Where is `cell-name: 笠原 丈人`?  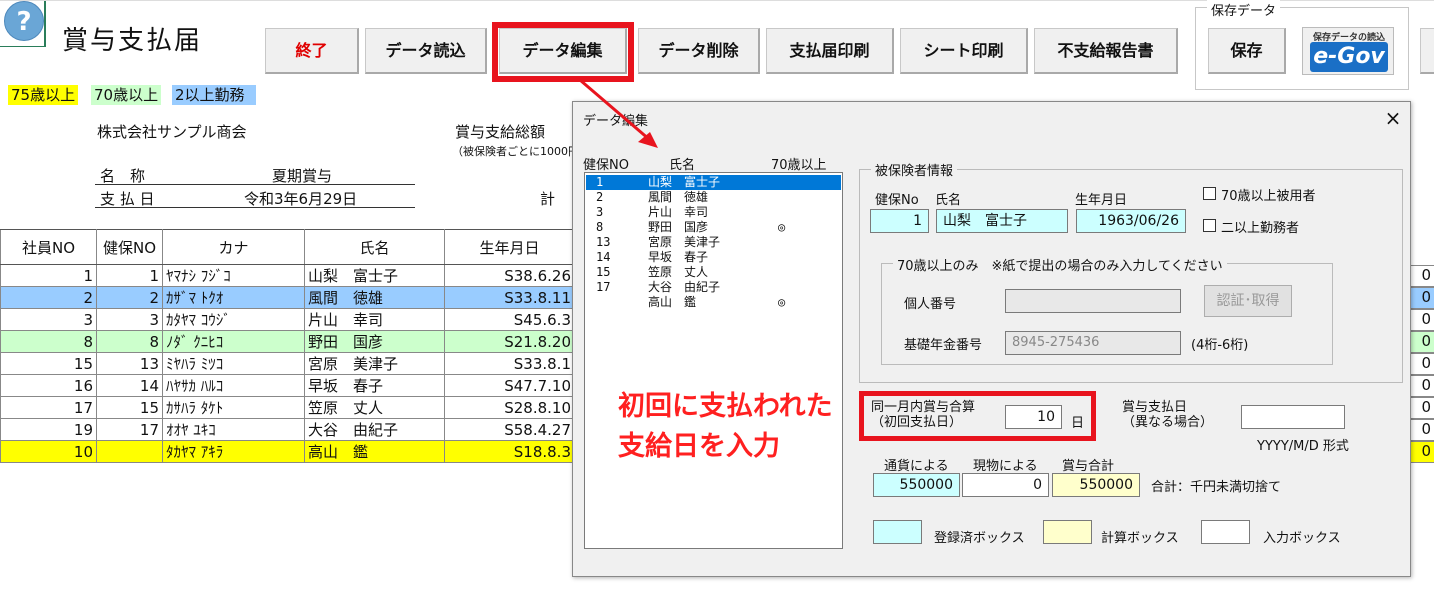
cell-name: 笠原 丈人 is located at coordinates (374, 407).